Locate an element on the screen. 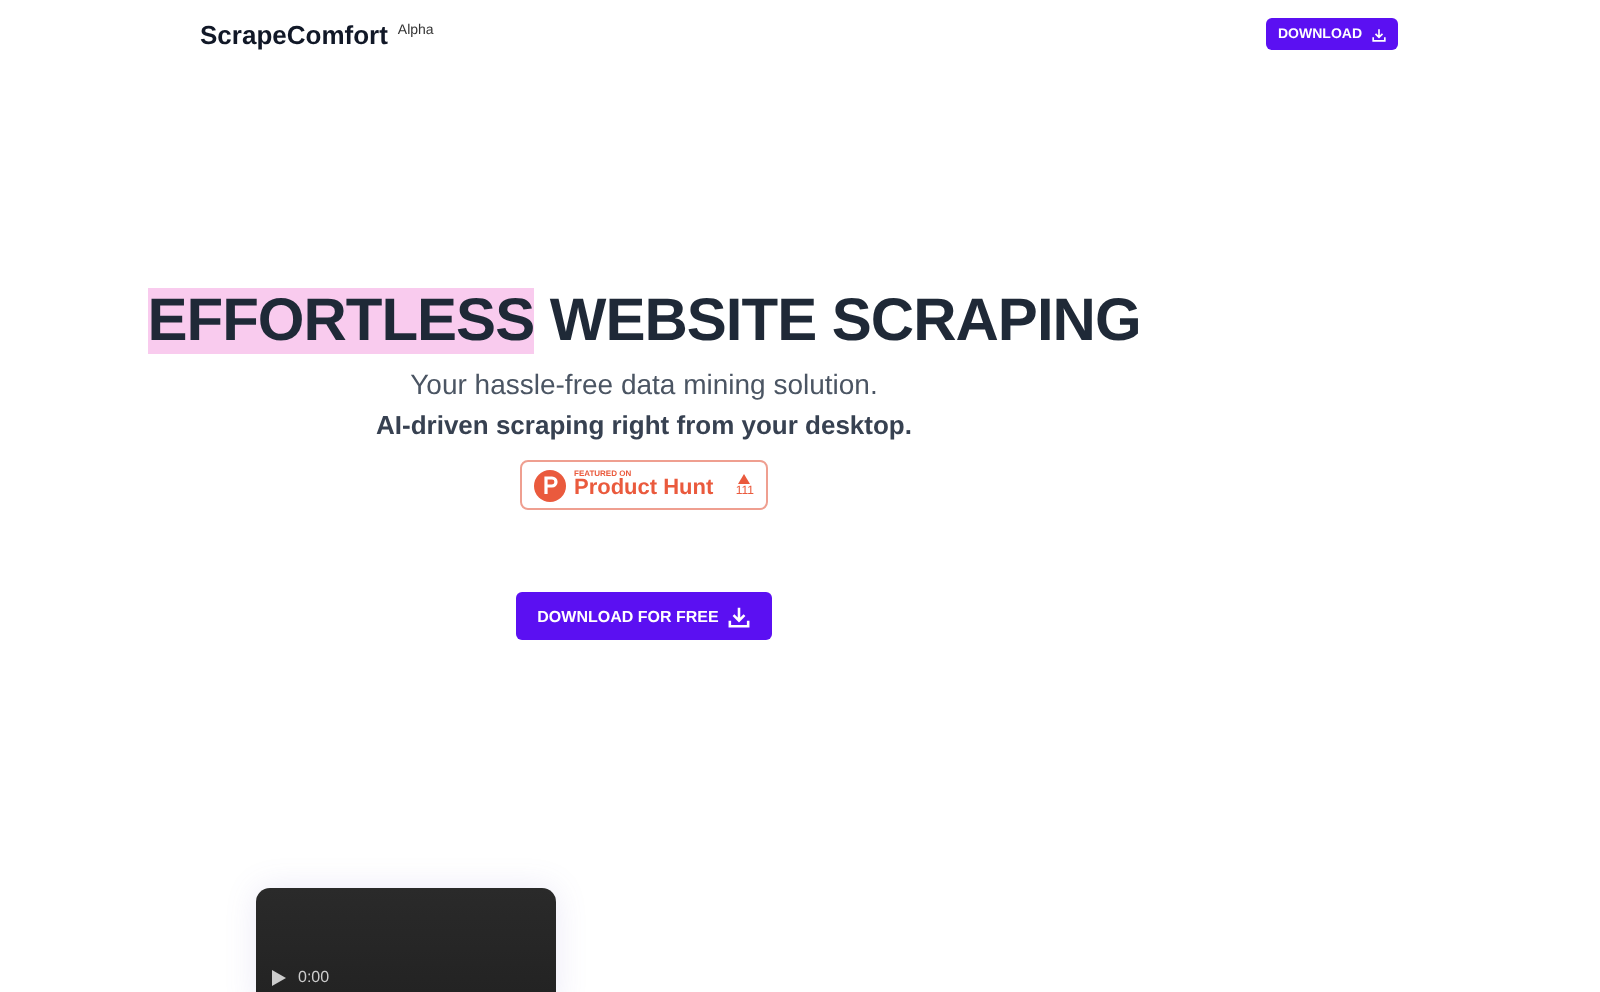 The image size is (1600, 992). download-free-button: DOWNLOAD FOR FREE is located at coordinates (644, 616).